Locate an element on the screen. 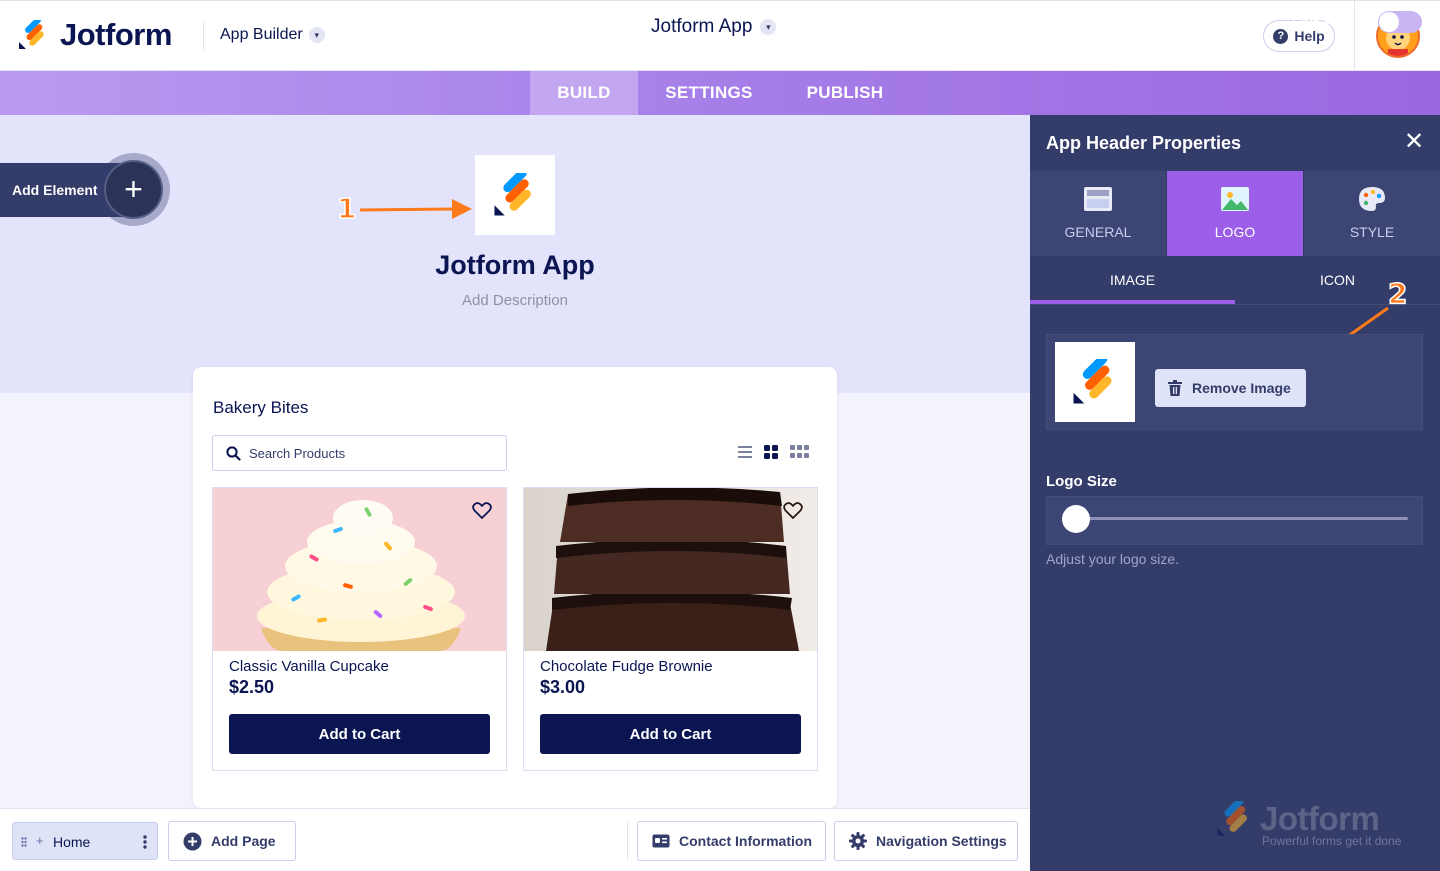 Image resolution: width=1440 pixels, height=871 pixels. logo-thumbnail is located at coordinates (1095, 382).